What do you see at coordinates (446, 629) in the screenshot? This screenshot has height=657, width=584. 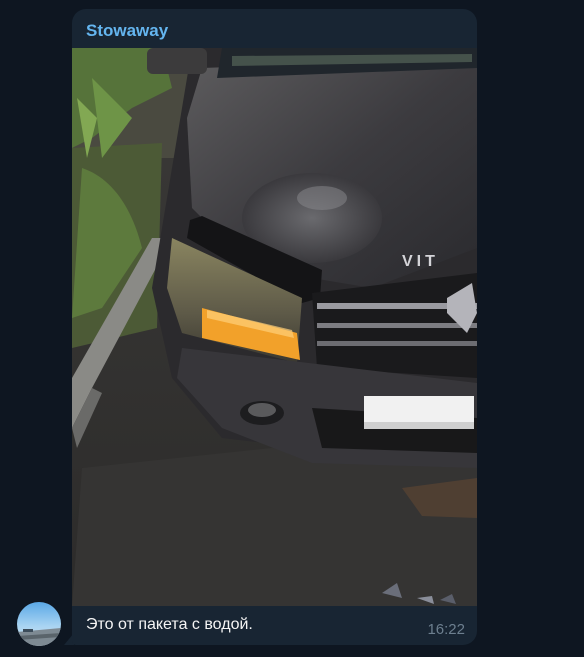 I see `message-time: 16:22` at bounding box center [446, 629].